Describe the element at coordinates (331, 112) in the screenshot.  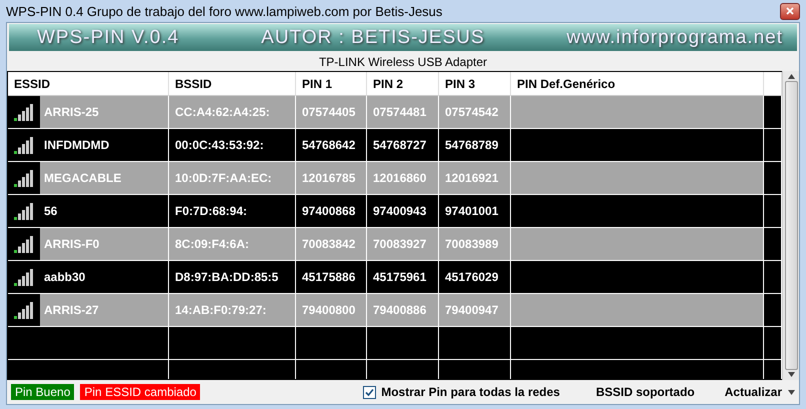
I see `table-cell: 07574405` at that location.